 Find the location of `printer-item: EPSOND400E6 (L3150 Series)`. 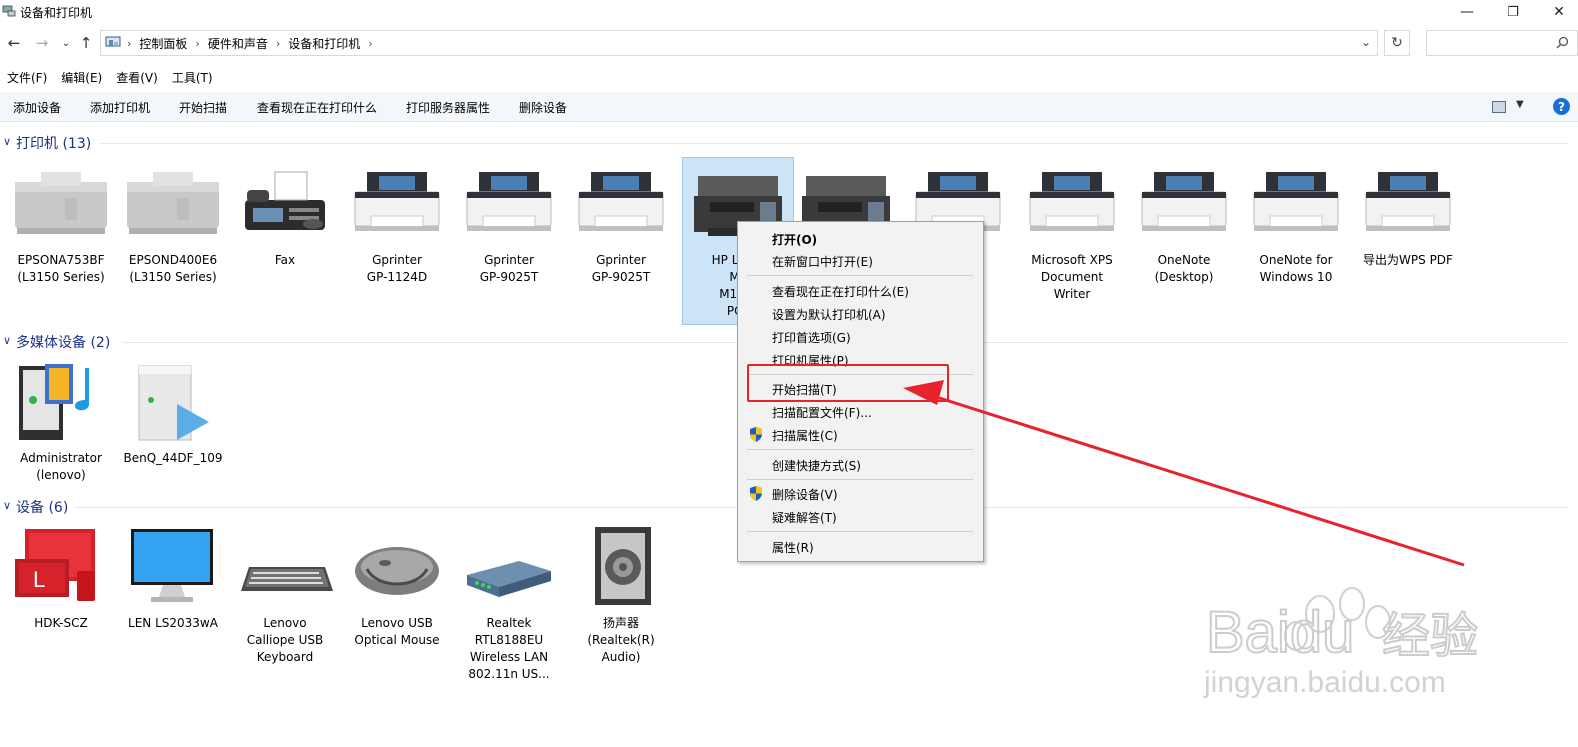

printer-item: EPSOND400E6 (L3150 Series) is located at coordinates (173, 224).